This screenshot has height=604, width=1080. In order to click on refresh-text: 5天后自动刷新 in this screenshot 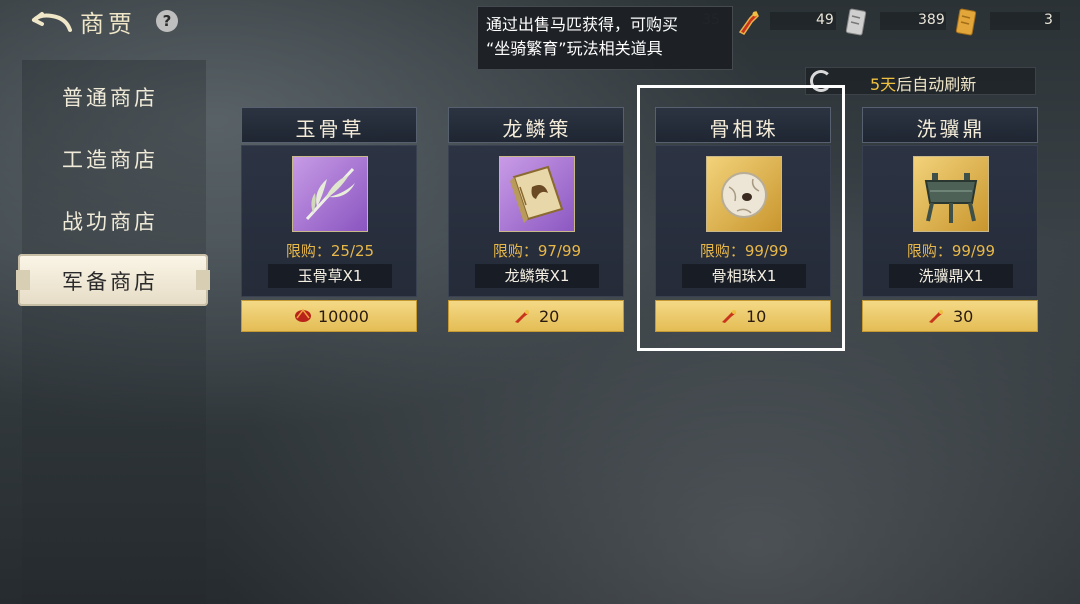, I will do `click(923, 83)`.